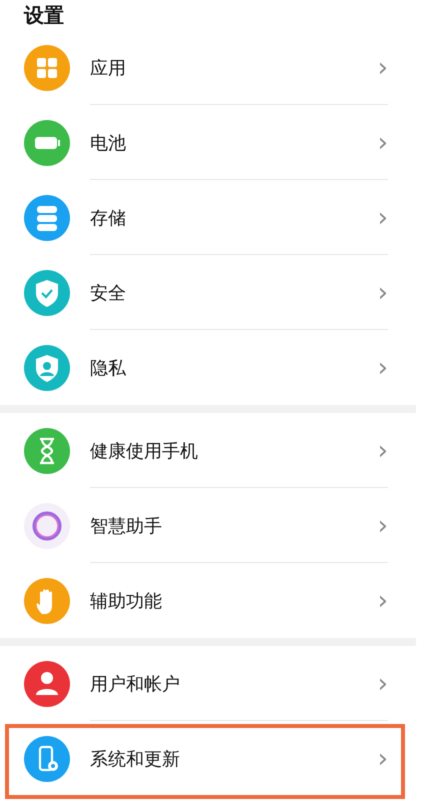 The height and width of the screenshot is (809, 445). Describe the element at coordinates (208, 142) in the screenshot. I see `settings-item: 电池 ›` at that location.